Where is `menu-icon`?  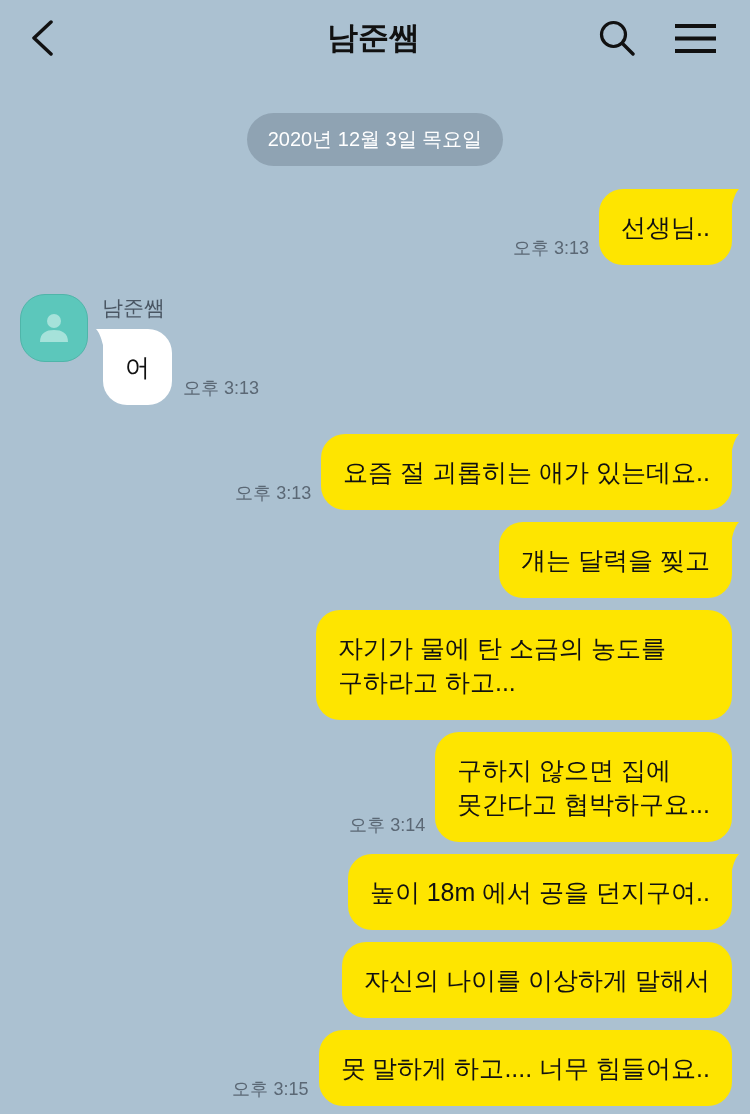
menu-icon is located at coordinates (695, 38).